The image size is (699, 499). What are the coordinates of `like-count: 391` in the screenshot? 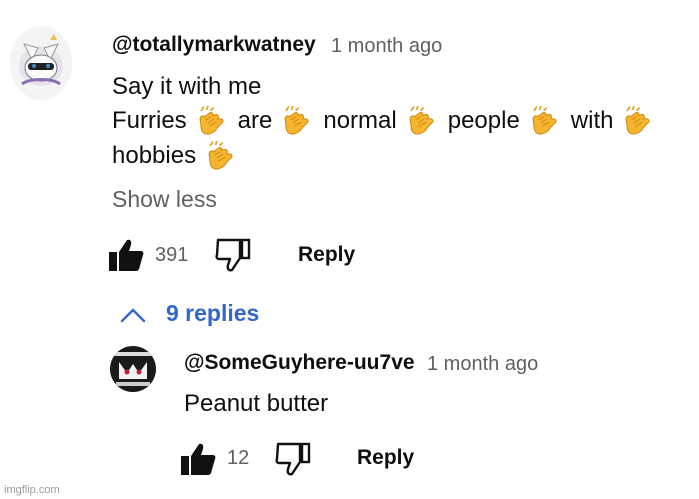 It's located at (172, 255).